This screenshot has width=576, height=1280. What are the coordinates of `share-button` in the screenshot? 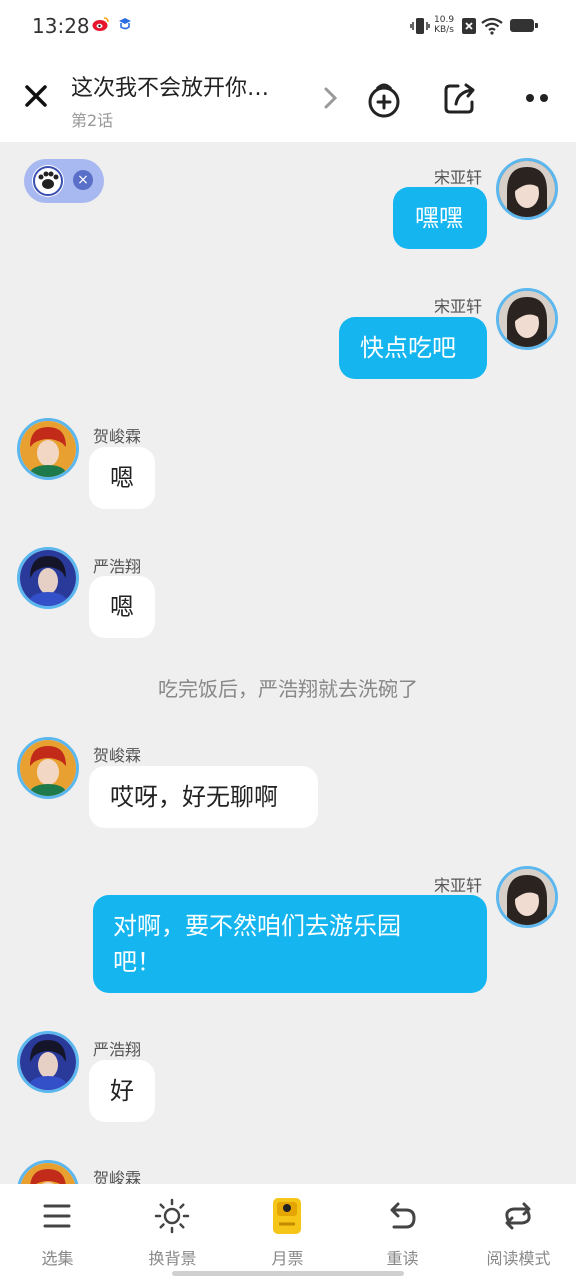 It's located at (460, 98).